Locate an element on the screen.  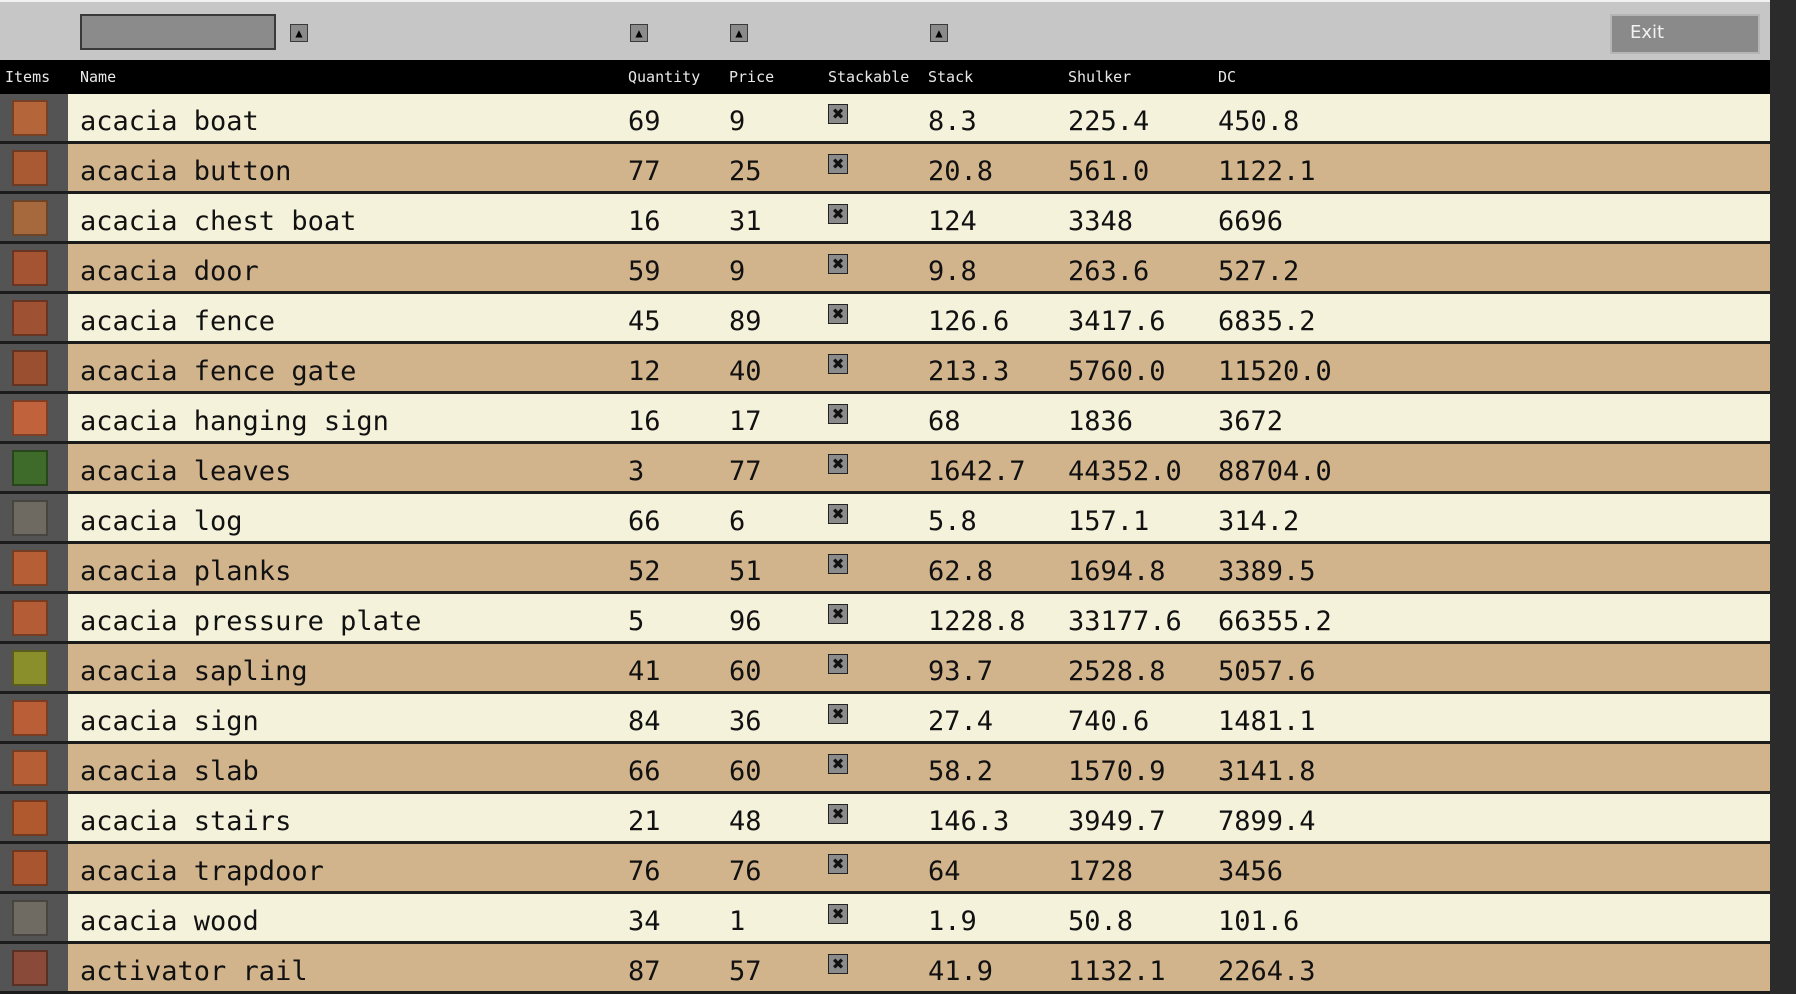
sort-name-button: ▲ is located at coordinates (299, 33).